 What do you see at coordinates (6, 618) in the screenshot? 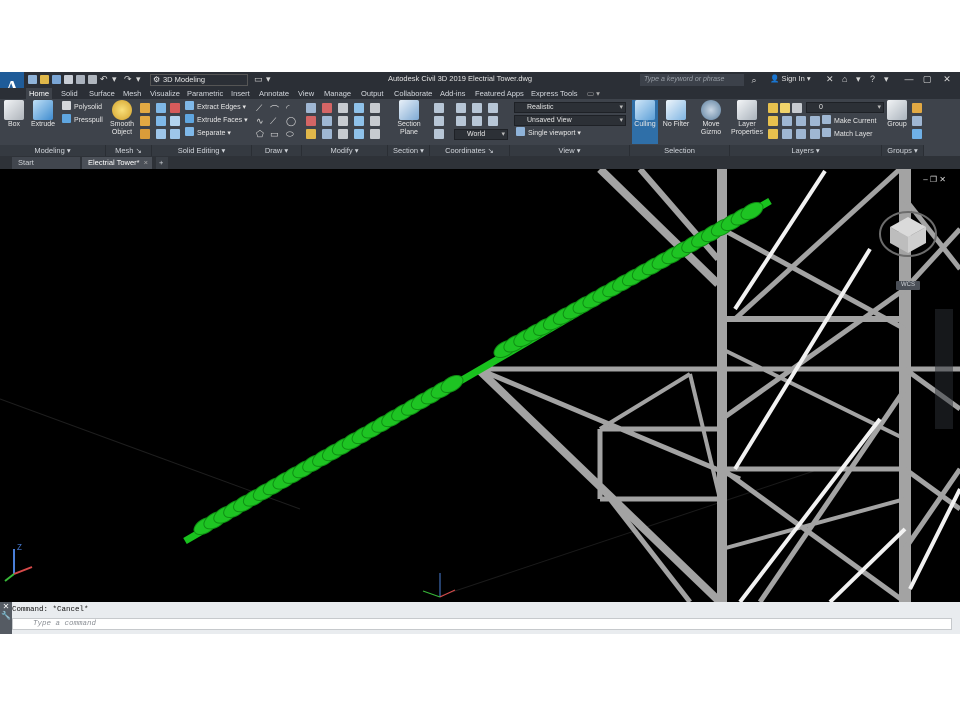
I see `command-line-handle: ✕ 🔧` at bounding box center [6, 618].